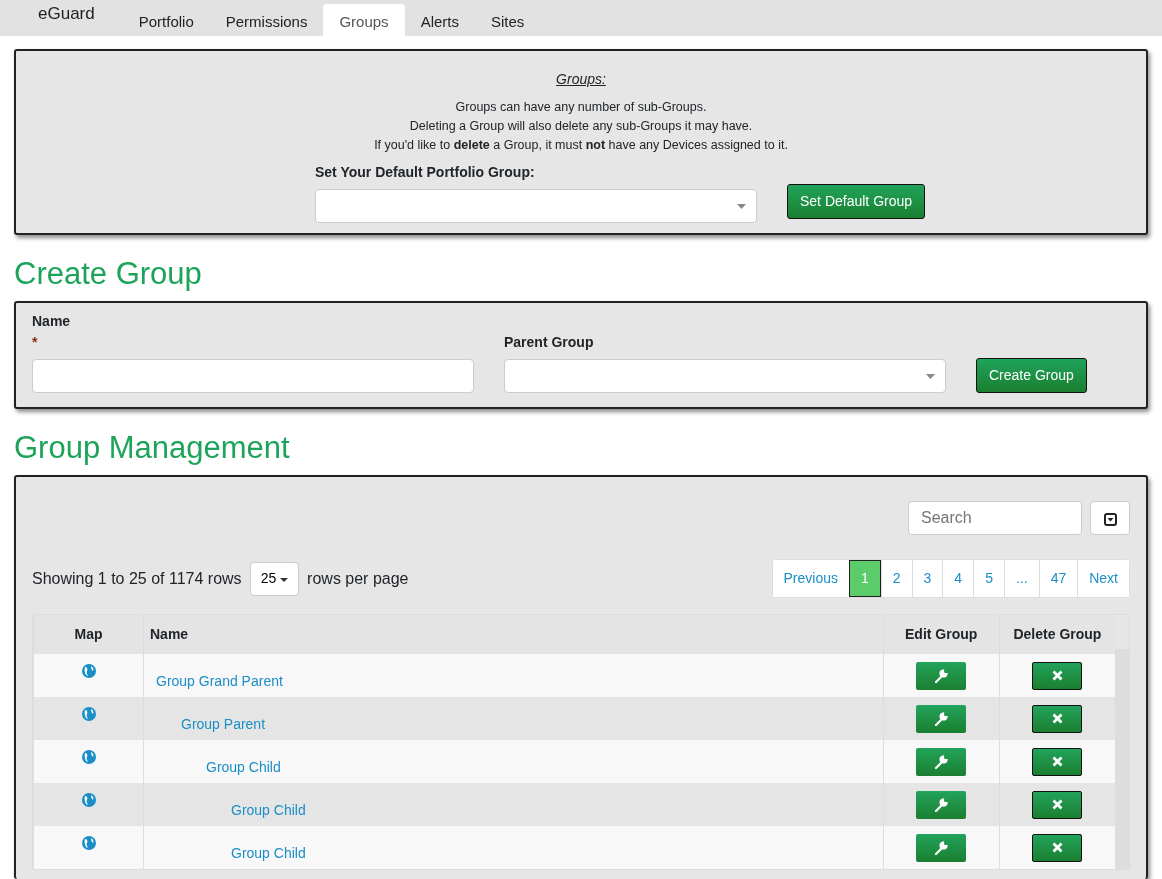 The width and height of the screenshot is (1162, 879). What do you see at coordinates (219, 681) in the screenshot?
I see `group-name-link: Group Grand Parent` at bounding box center [219, 681].